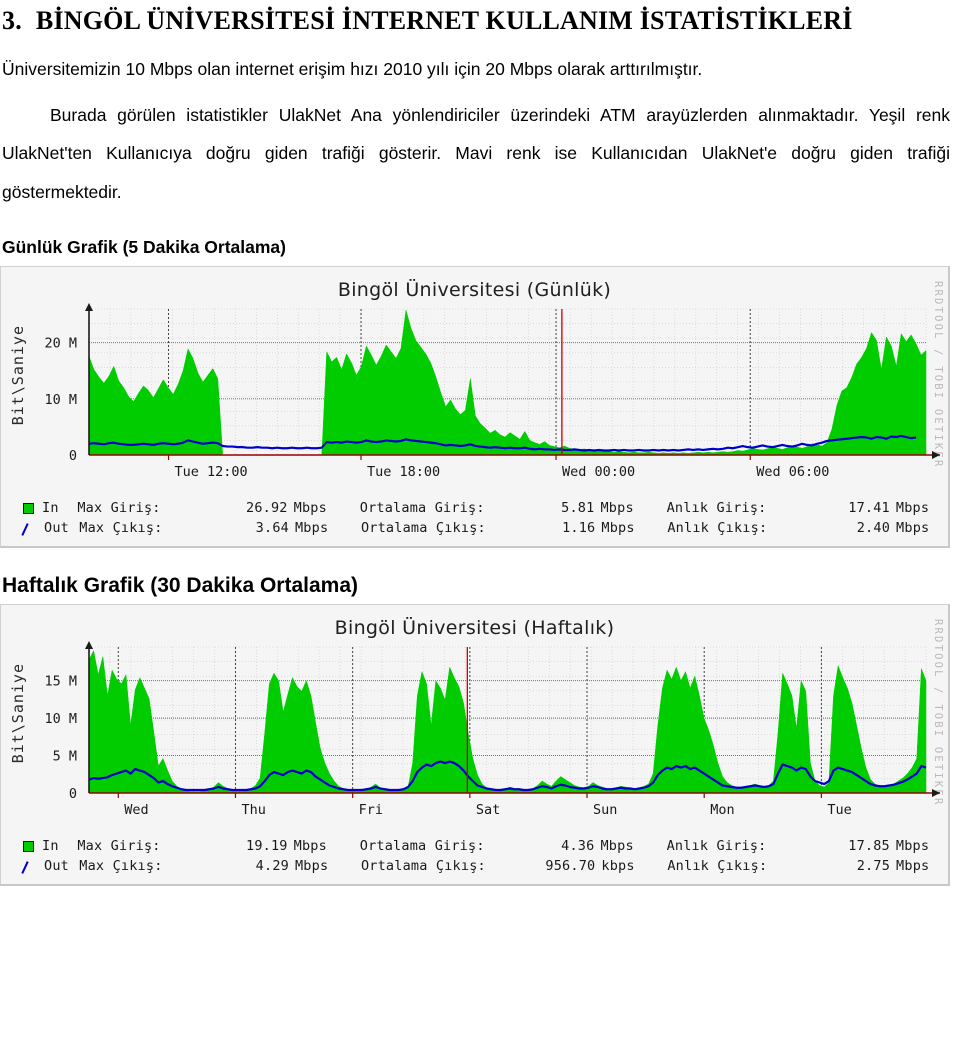 This screenshot has width=960, height=1043. What do you see at coordinates (267, 846) in the screenshot?
I see `max-in-value: 19.19` at bounding box center [267, 846].